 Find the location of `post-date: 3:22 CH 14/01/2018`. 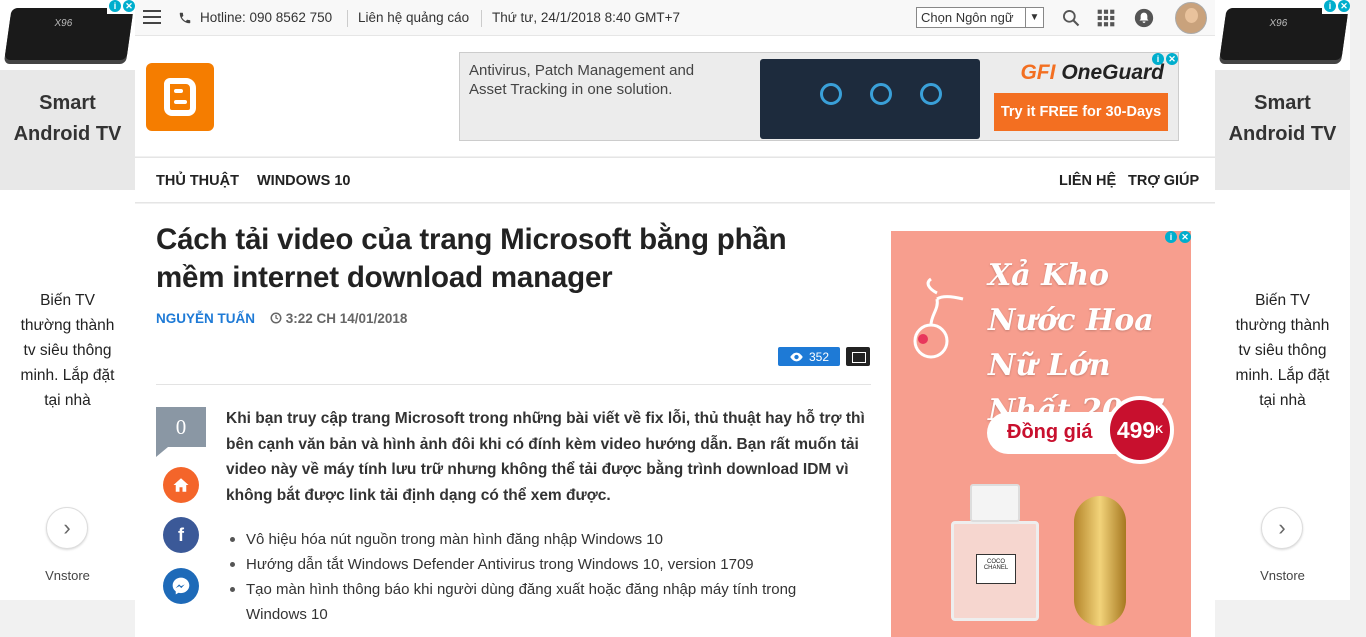

post-date: 3:22 CH 14/01/2018 is located at coordinates (338, 318).